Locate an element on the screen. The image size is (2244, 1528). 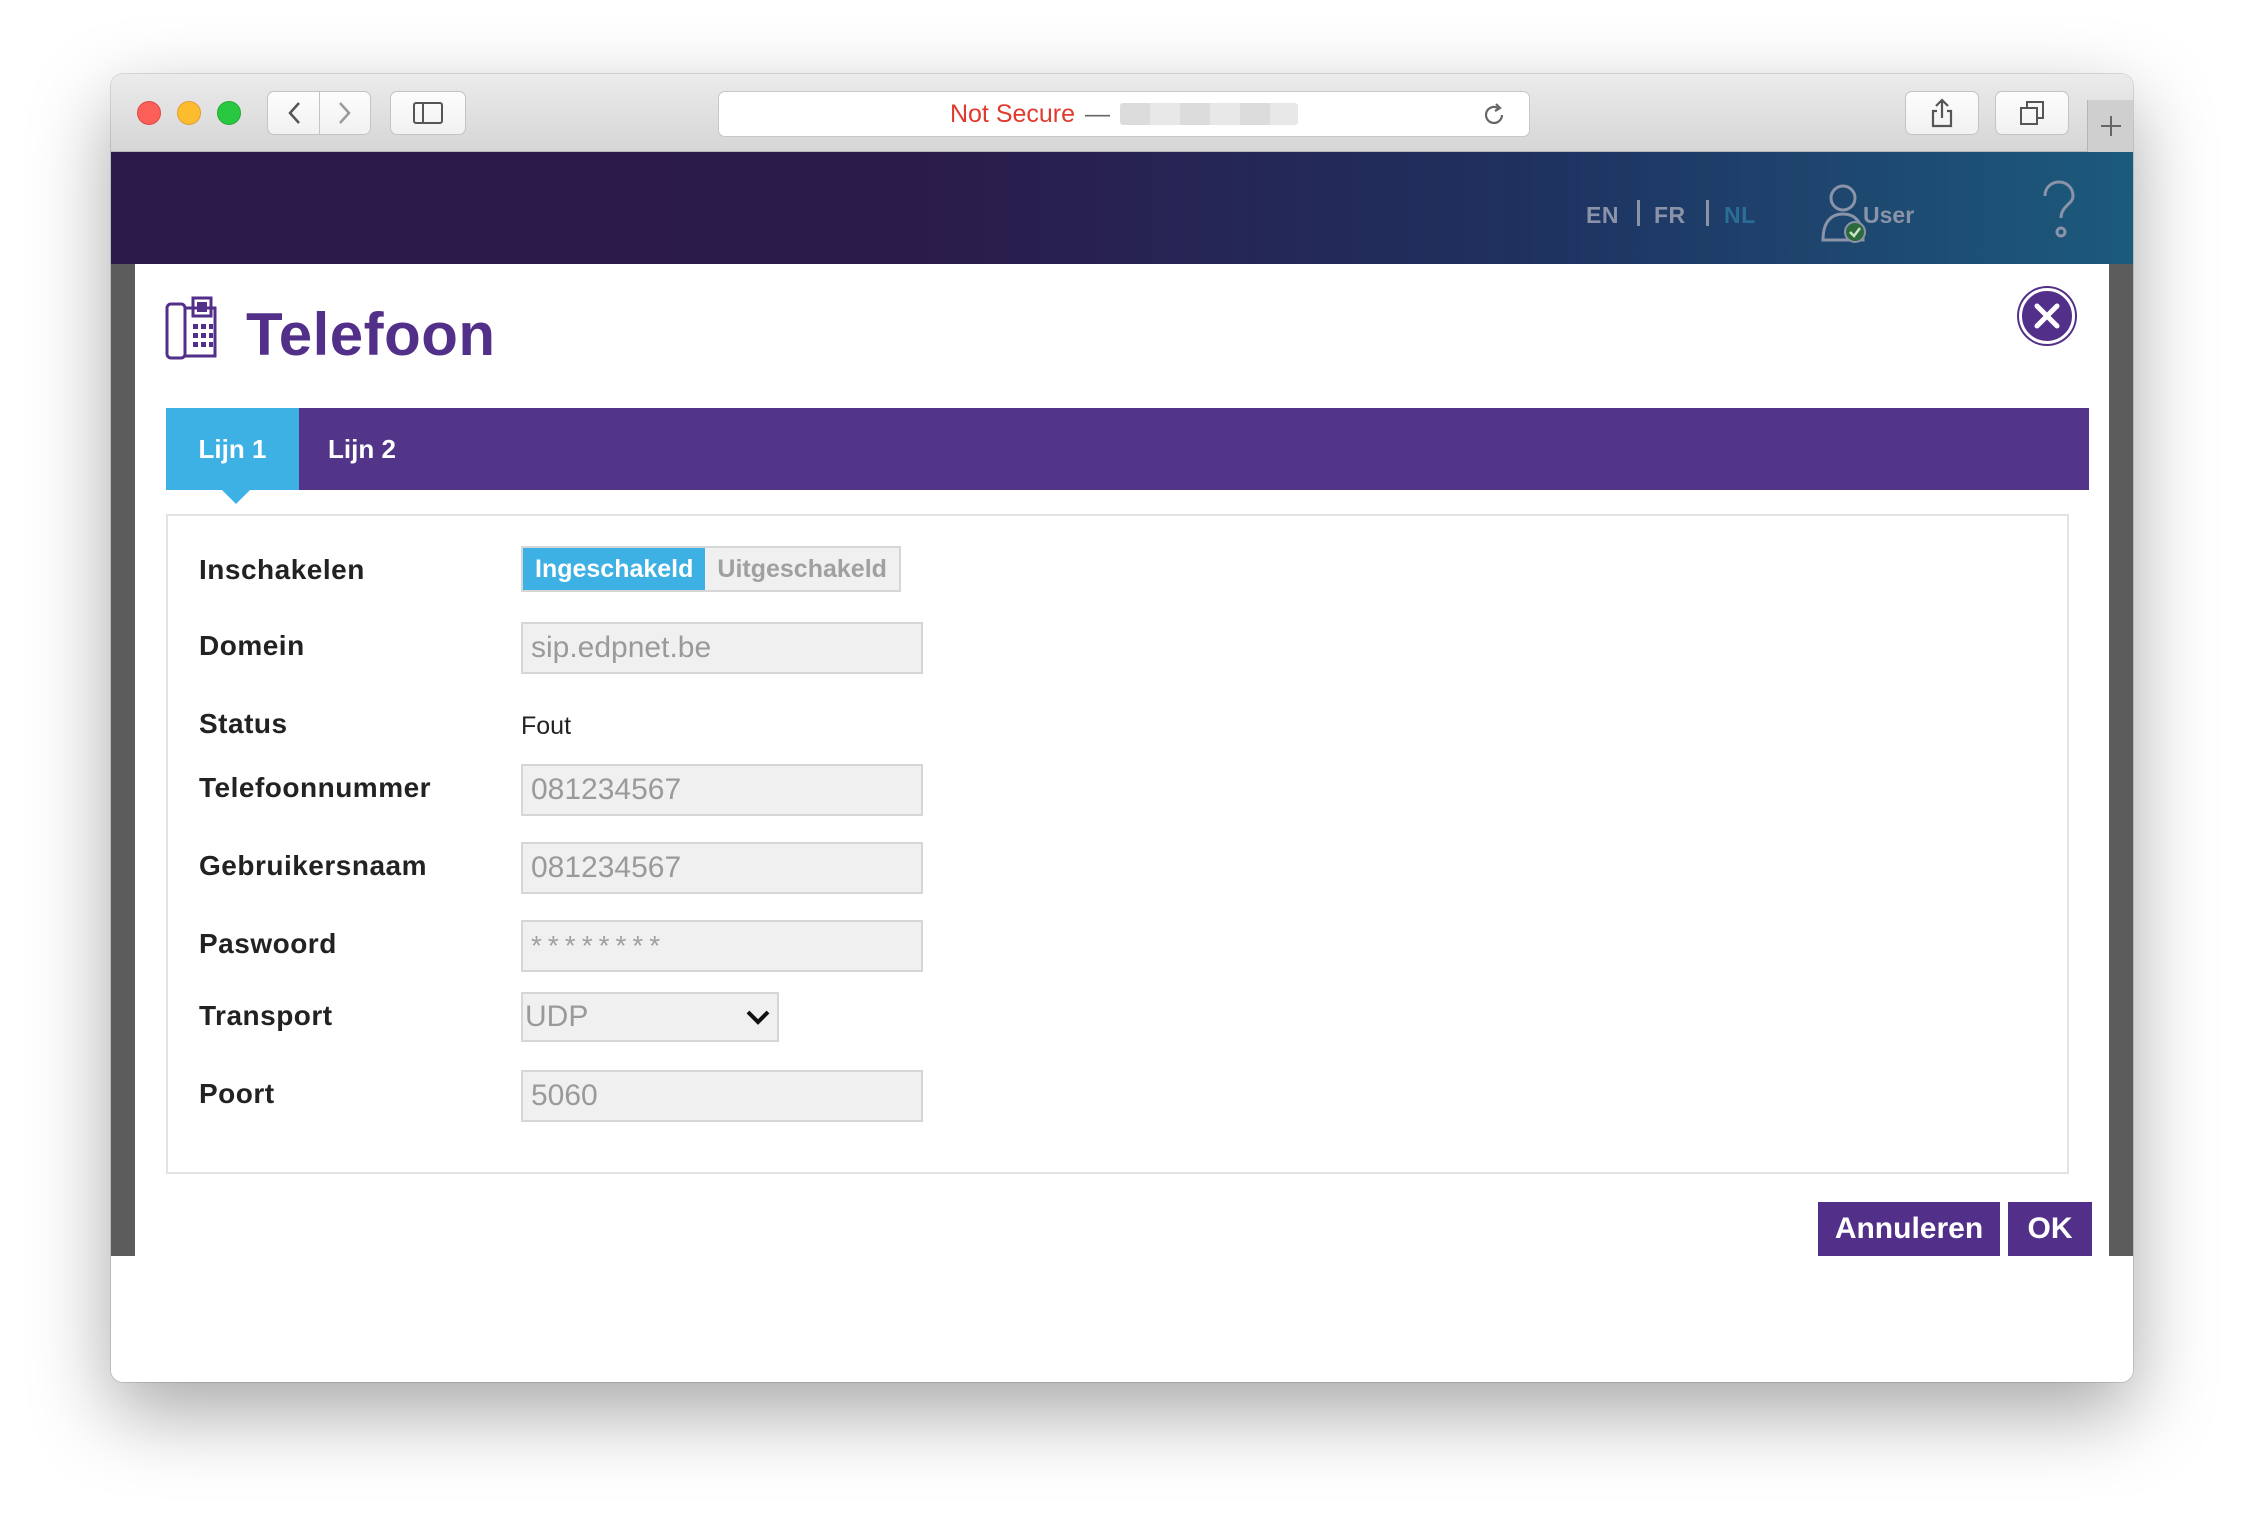
browser-toolbar: Not Secure — is located at coordinates (1122, 113).